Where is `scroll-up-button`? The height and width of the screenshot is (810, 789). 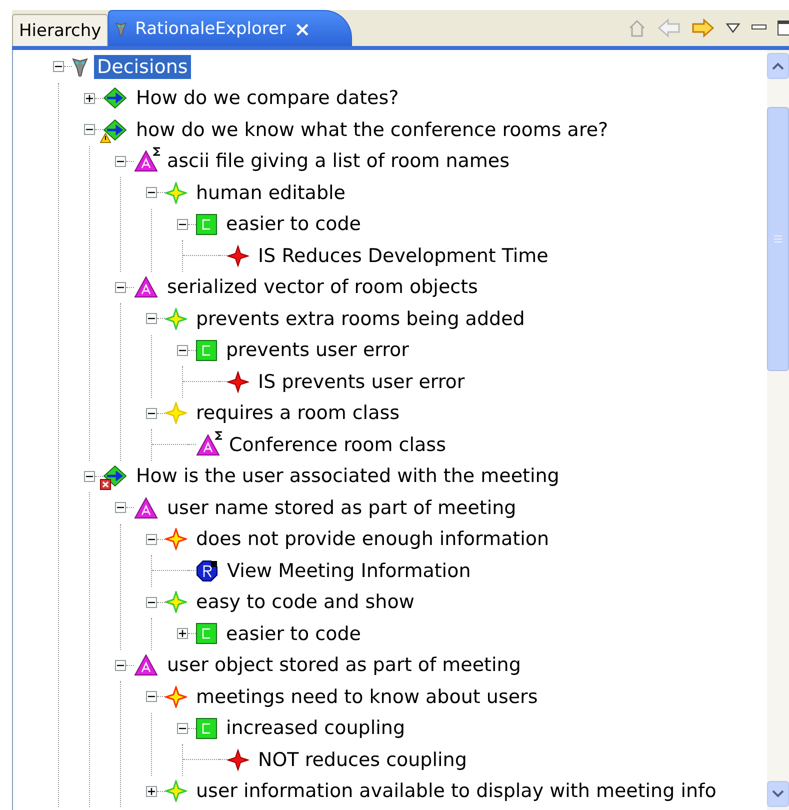
scroll-up-button is located at coordinates (778, 66).